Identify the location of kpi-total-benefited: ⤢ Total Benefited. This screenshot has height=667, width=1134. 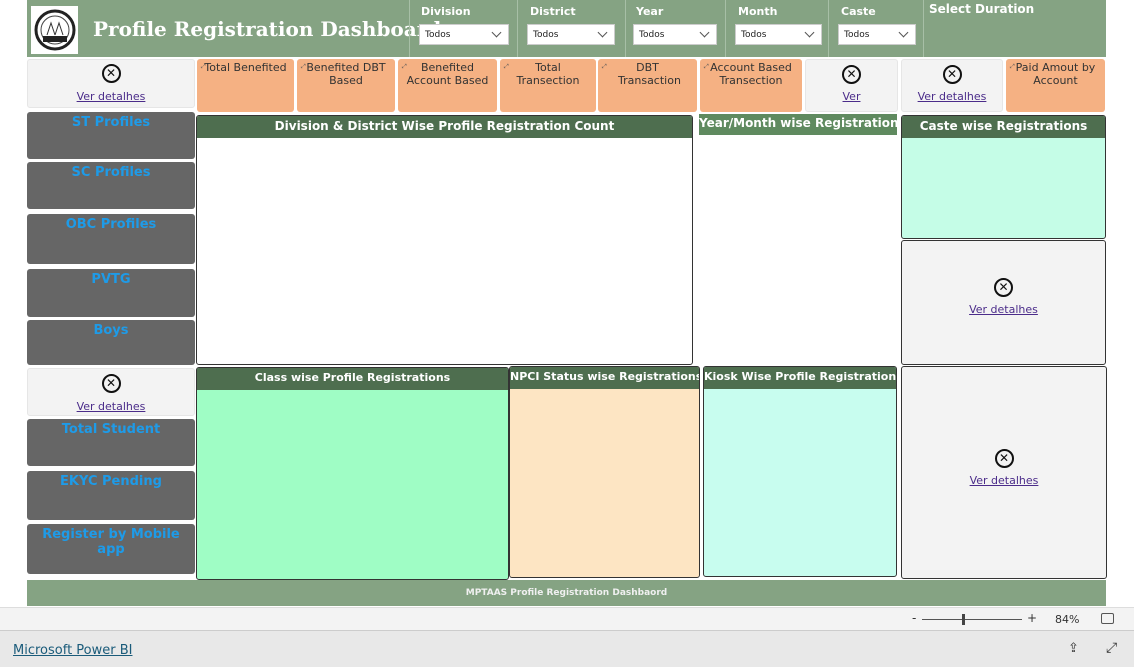
(245, 85).